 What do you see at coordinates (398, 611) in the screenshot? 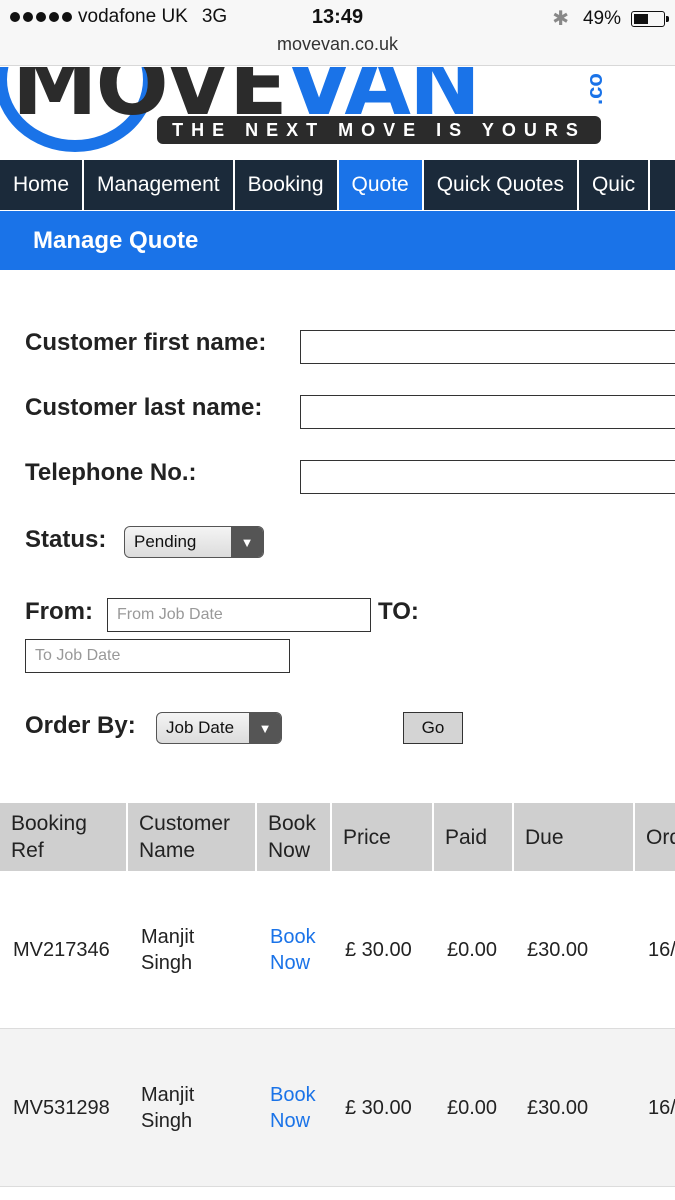
I see `to-label: TO:` at bounding box center [398, 611].